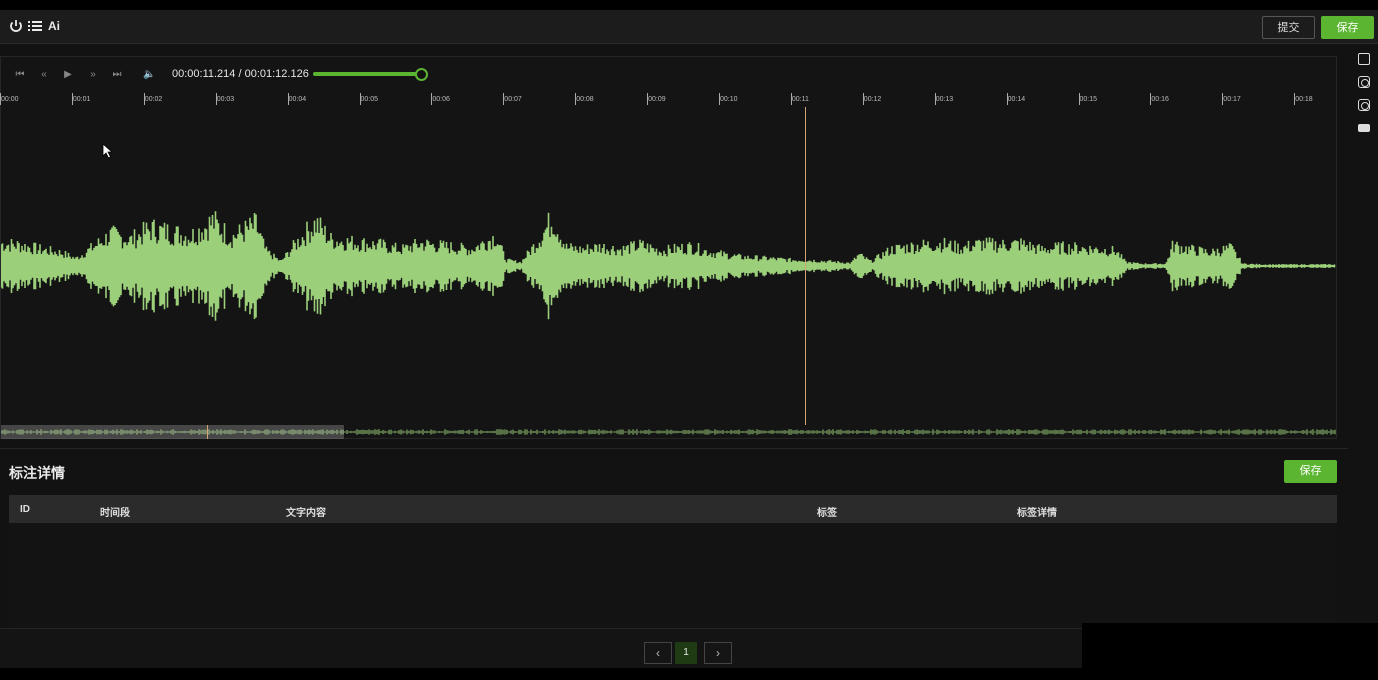 The image size is (1378, 680). I want to click on timeline-label: 00:10, so click(729, 99).